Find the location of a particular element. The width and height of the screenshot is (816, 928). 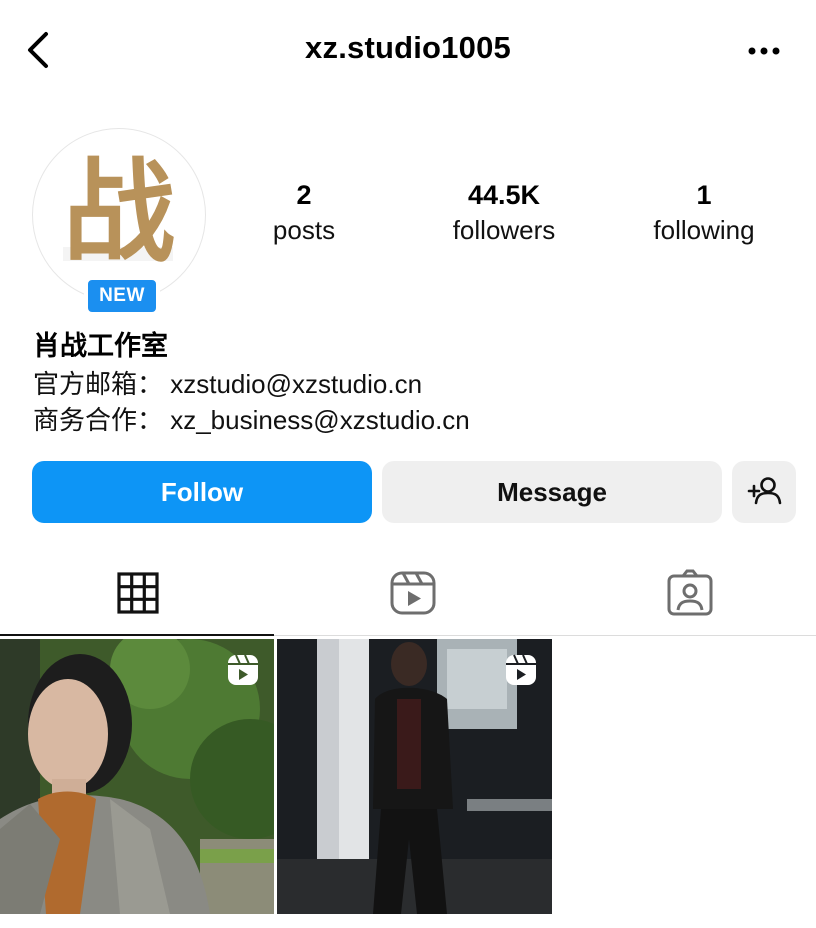

tab-posts-grid is located at coordinates (137, 597).